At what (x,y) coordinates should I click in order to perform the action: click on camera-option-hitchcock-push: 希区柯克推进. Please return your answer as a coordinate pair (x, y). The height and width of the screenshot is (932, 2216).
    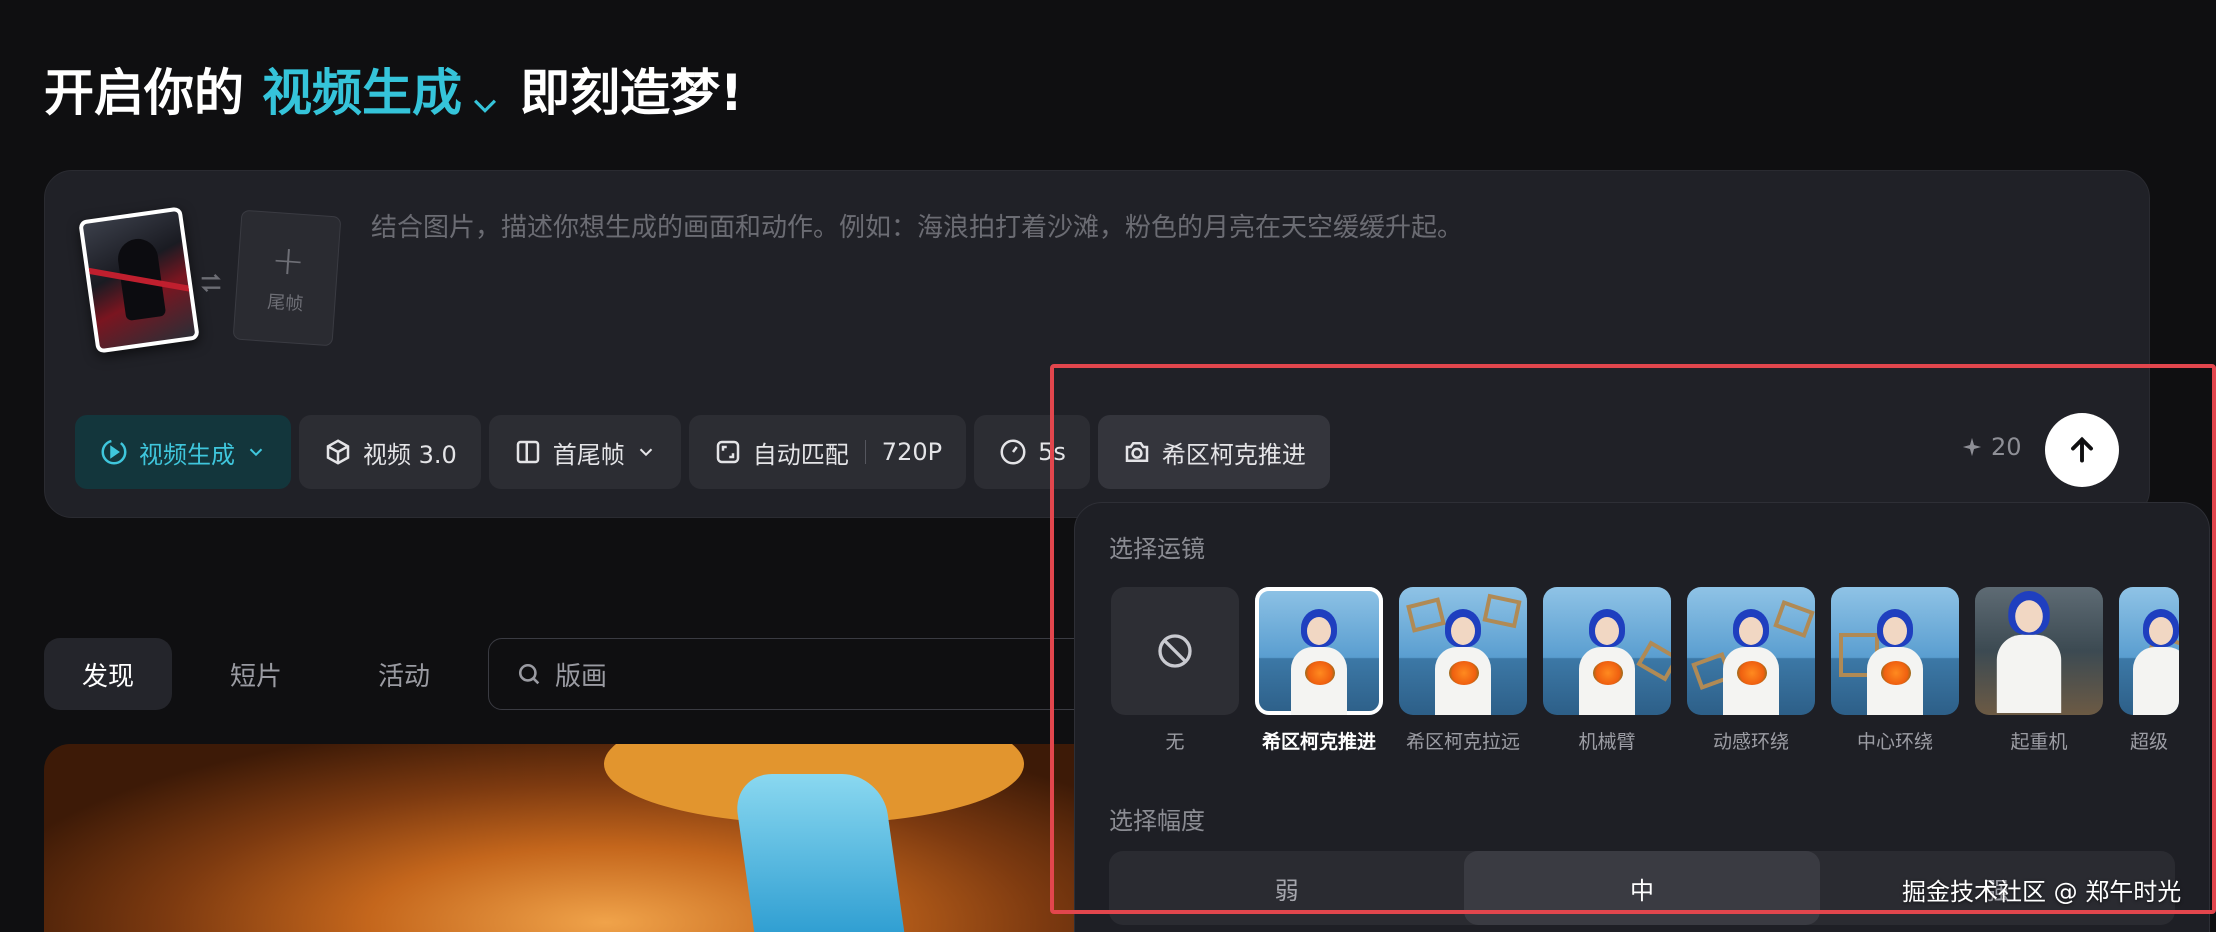
    Looking at the image, I should click on (1319, 670).